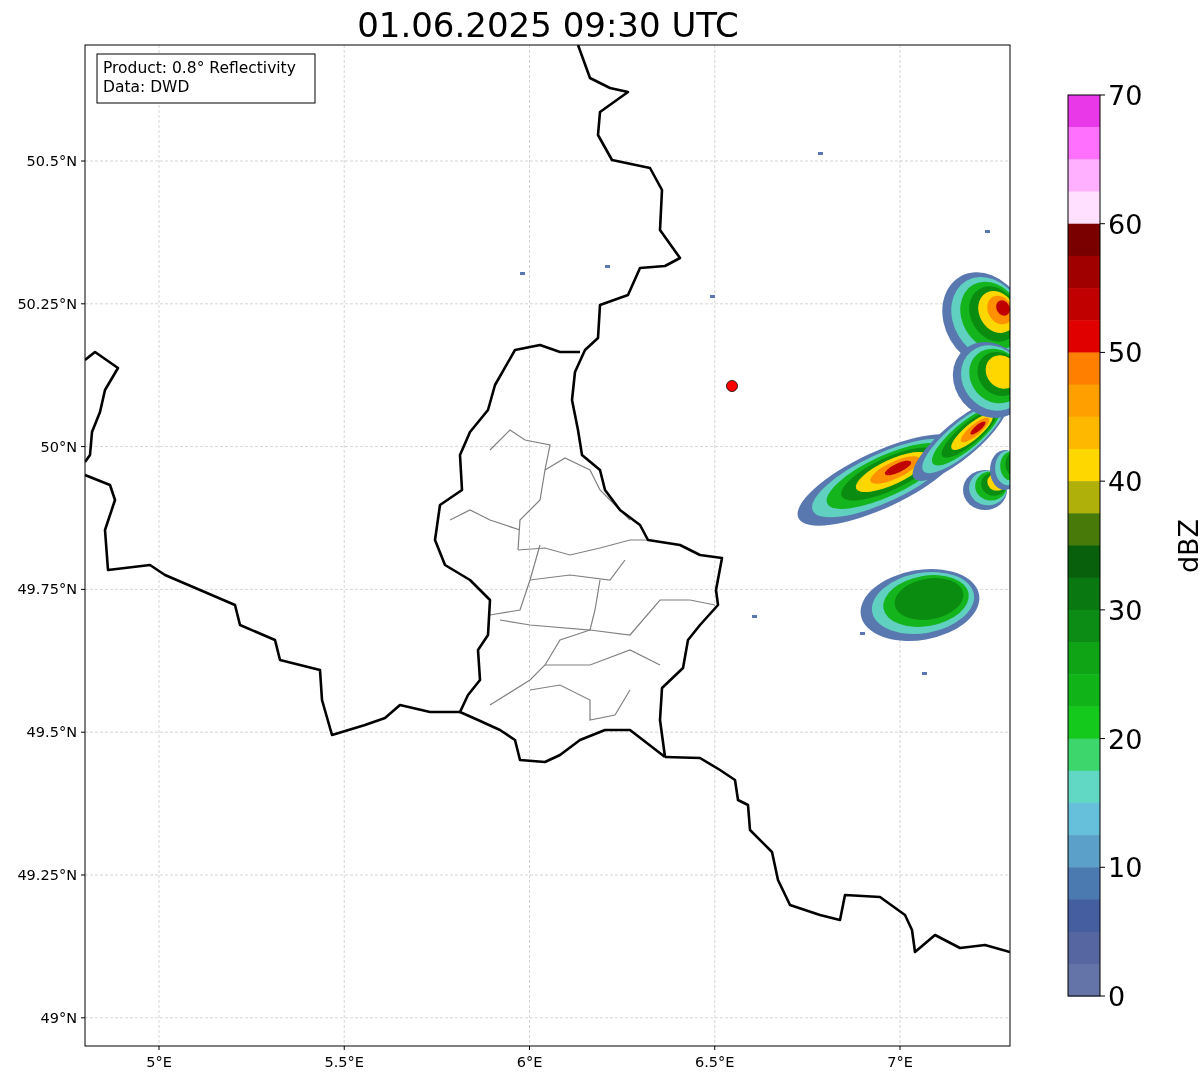 Image resolution: width=1202 pixels, height=1081 pixels. Describe the element at coordinates (529, 1062) in the screenshot. I see `axis-tick-label: 6°E` at that location.